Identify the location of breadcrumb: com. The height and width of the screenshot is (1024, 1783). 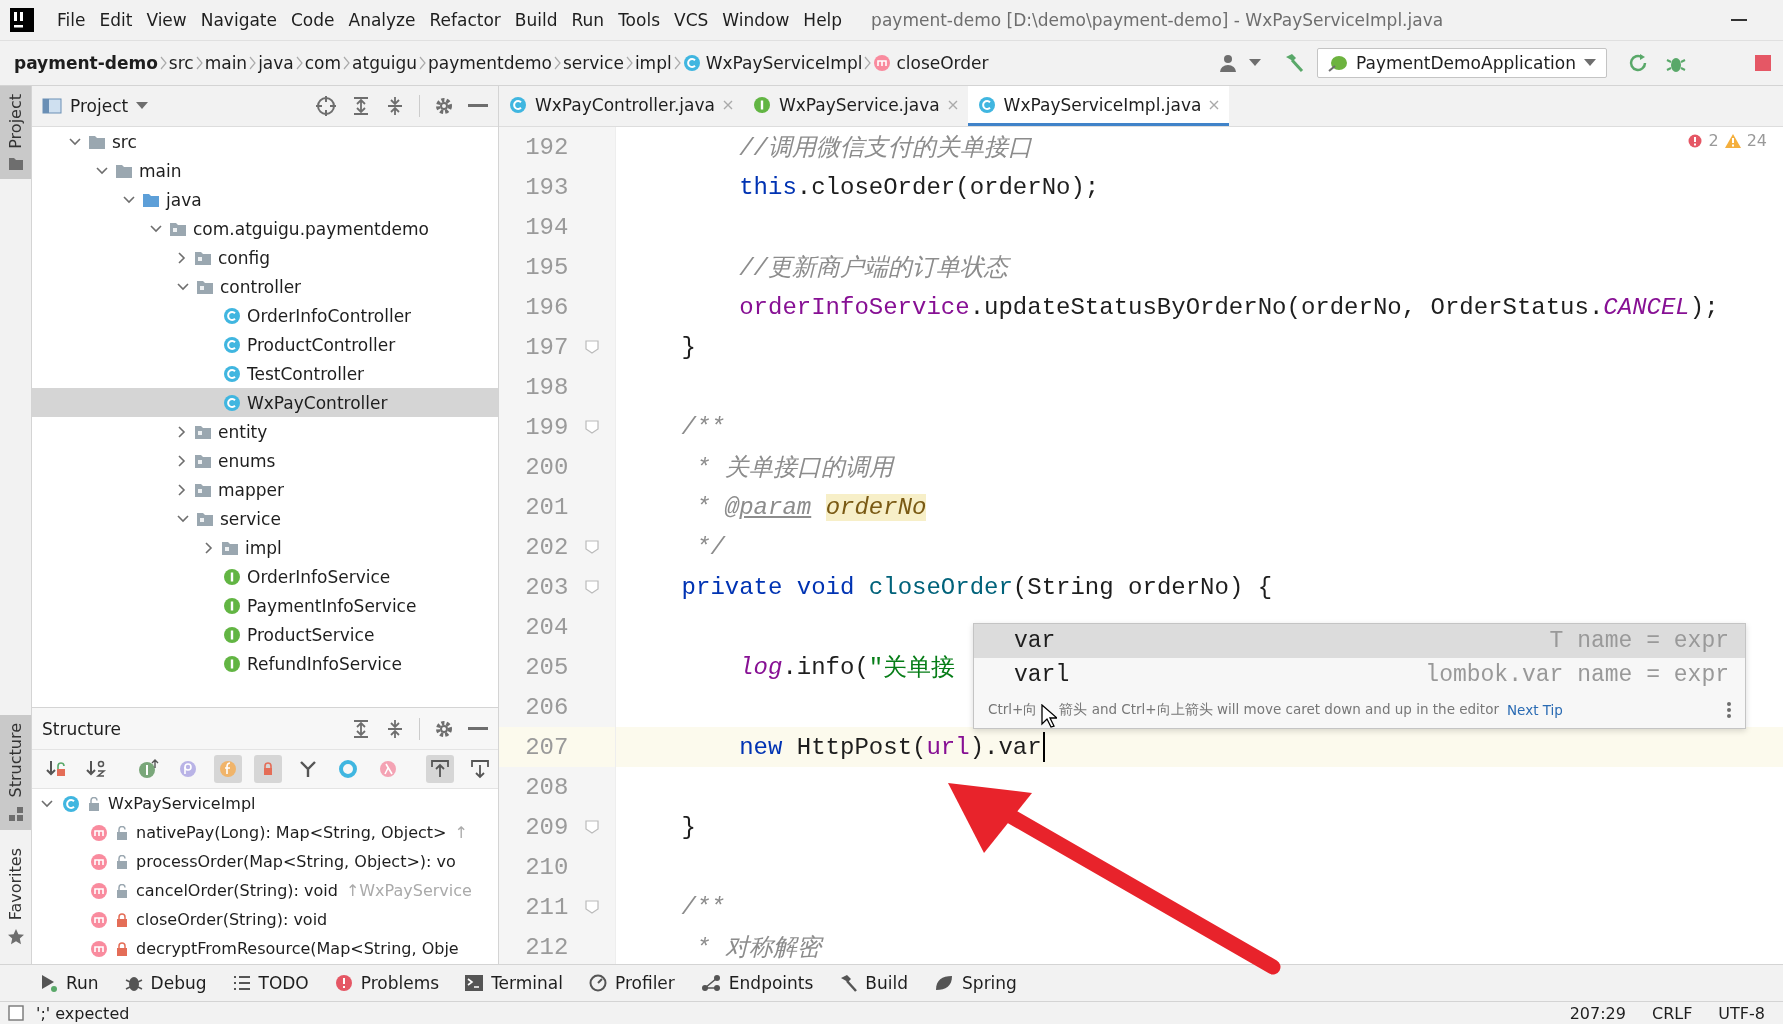
(323, 63).